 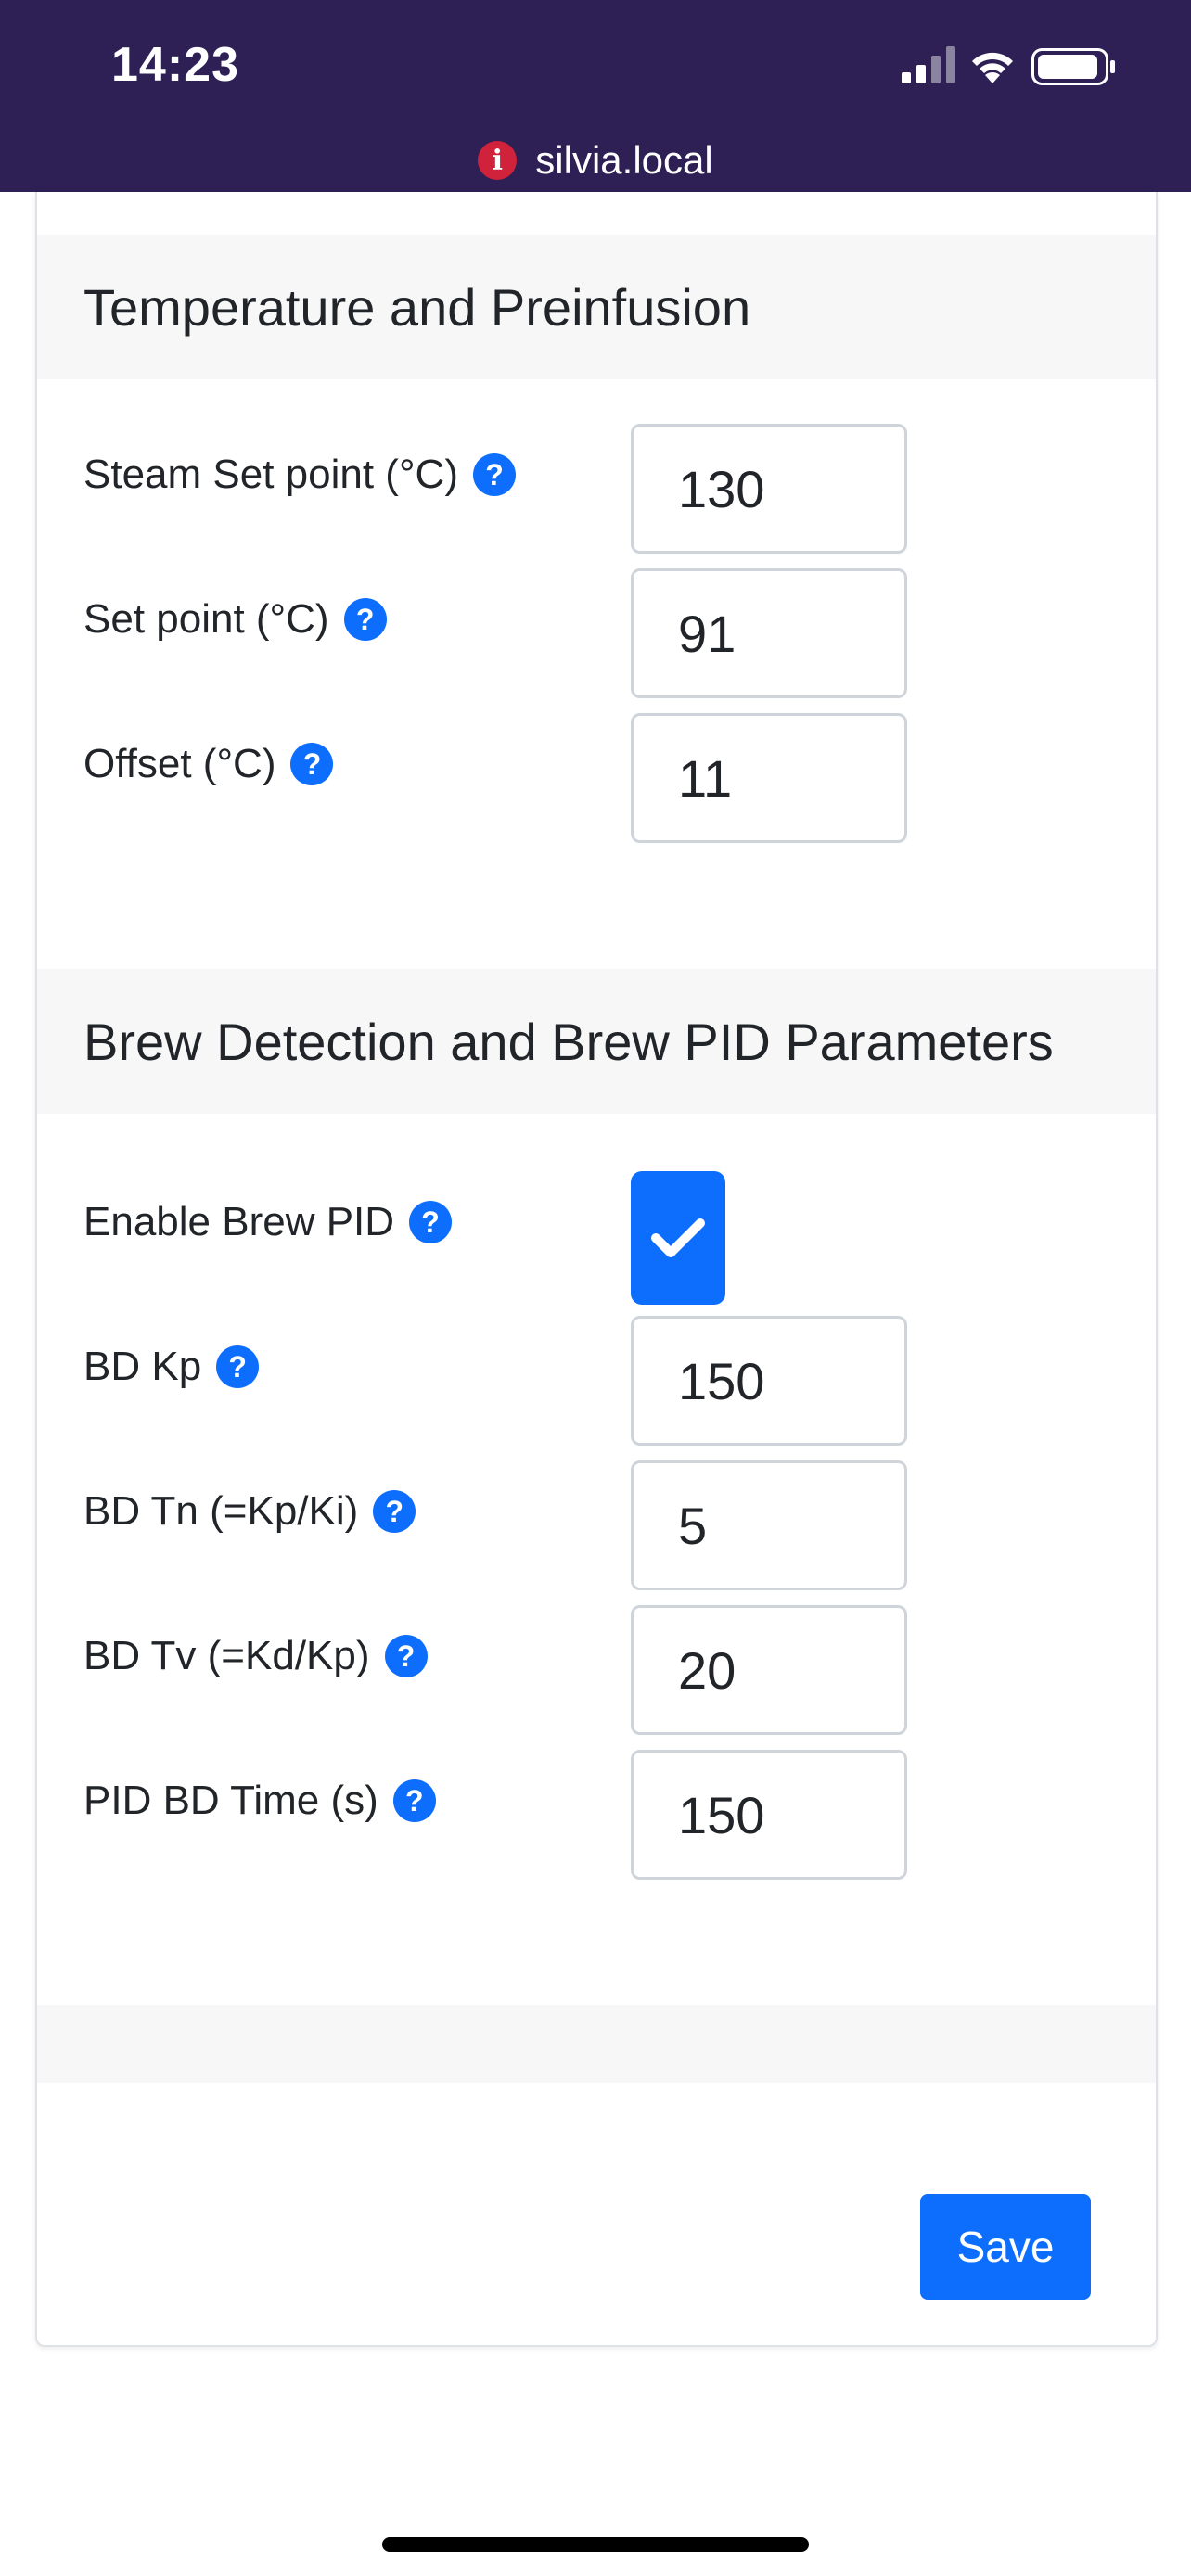 I want to click on field-label: BD Tv (=Kd/Kp) ?, so click(x=255, y=1656).